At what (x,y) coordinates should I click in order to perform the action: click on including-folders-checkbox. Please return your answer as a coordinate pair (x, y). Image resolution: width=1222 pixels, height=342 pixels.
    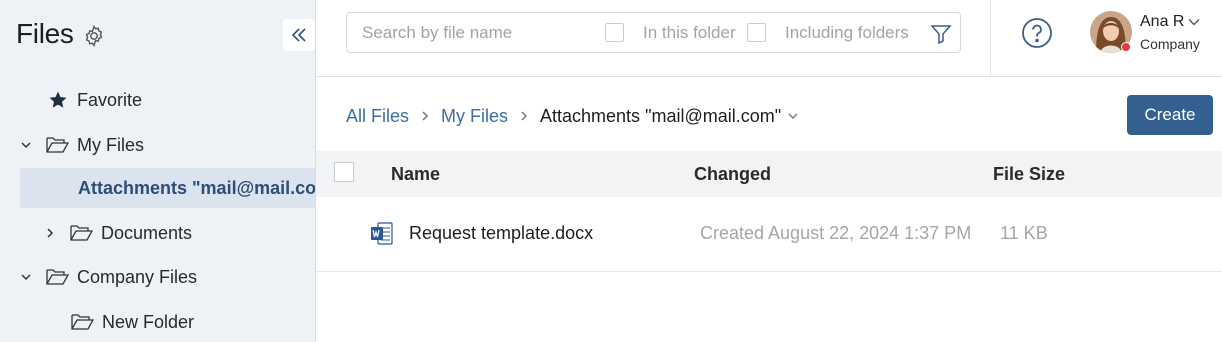
    Looking at the image, I should click on (756, 32).